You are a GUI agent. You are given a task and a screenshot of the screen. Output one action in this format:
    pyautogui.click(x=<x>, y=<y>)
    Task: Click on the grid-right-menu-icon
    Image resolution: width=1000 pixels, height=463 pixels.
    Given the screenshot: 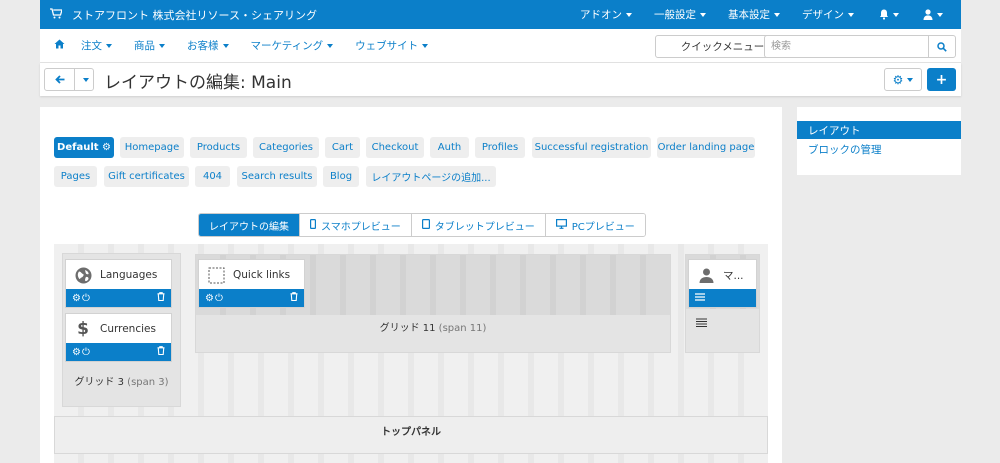 What is the action you would take?
    pyautogui.click(x=701, y=323)
    